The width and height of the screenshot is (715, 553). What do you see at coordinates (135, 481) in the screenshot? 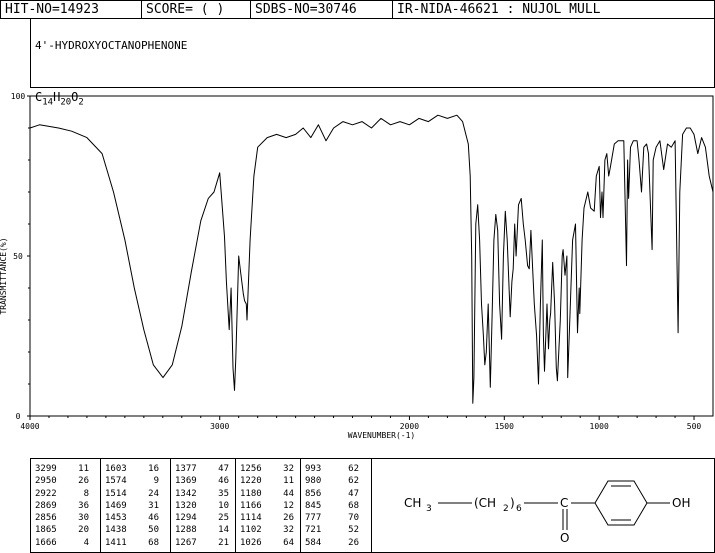
I see `peak-entry: 1574 9` at bounding box center [135, 481].